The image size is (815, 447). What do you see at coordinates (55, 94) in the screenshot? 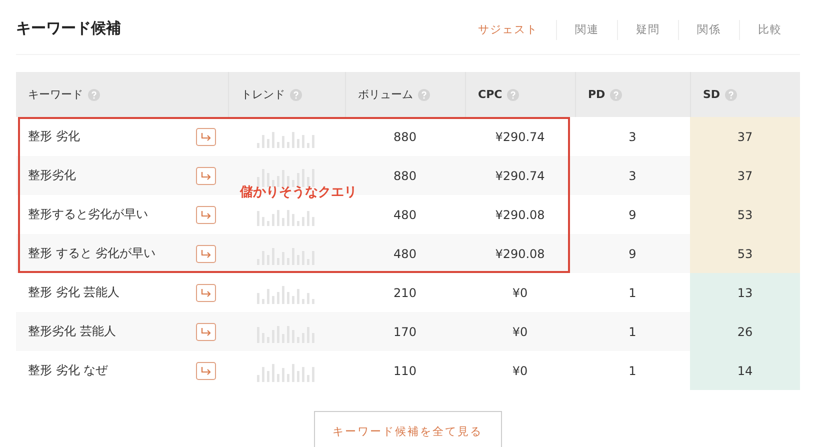
I see `column-header: キーワード` at bounding box center [55, 94].